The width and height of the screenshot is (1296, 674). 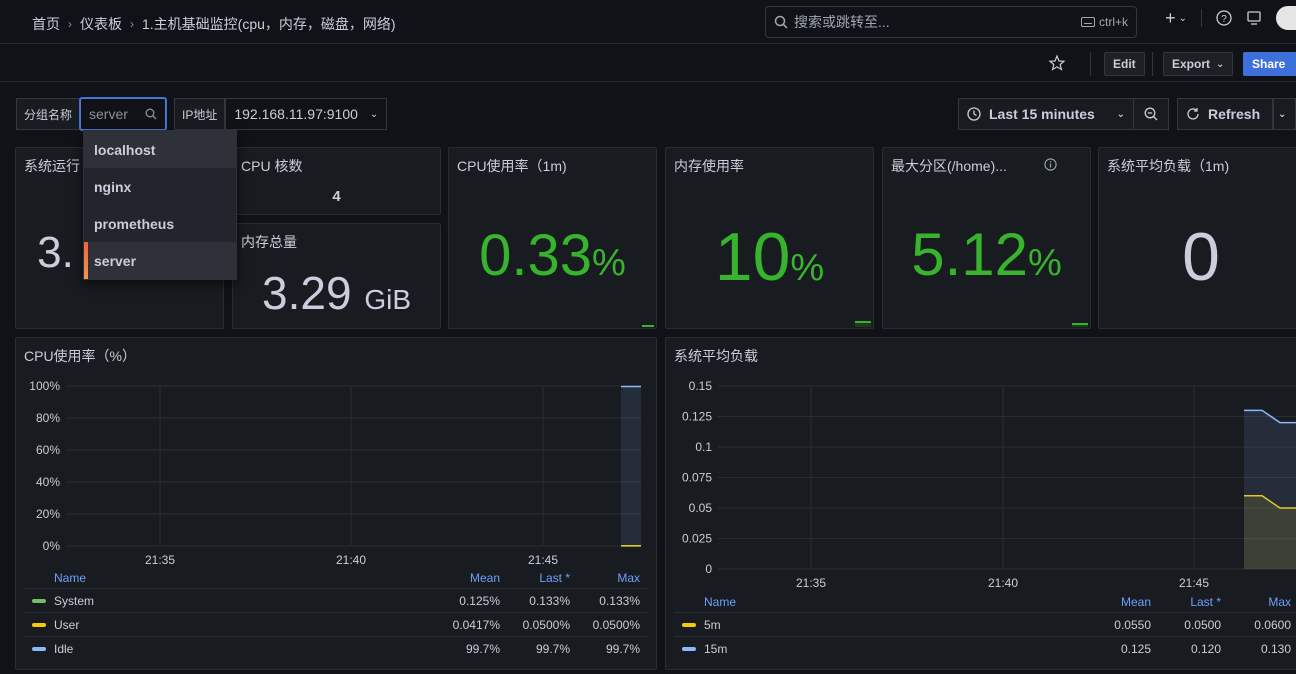 What do you see at coordinates (1057, 63) in the screenshot?
I see `star-icon` at bounding box center [1057, 63].